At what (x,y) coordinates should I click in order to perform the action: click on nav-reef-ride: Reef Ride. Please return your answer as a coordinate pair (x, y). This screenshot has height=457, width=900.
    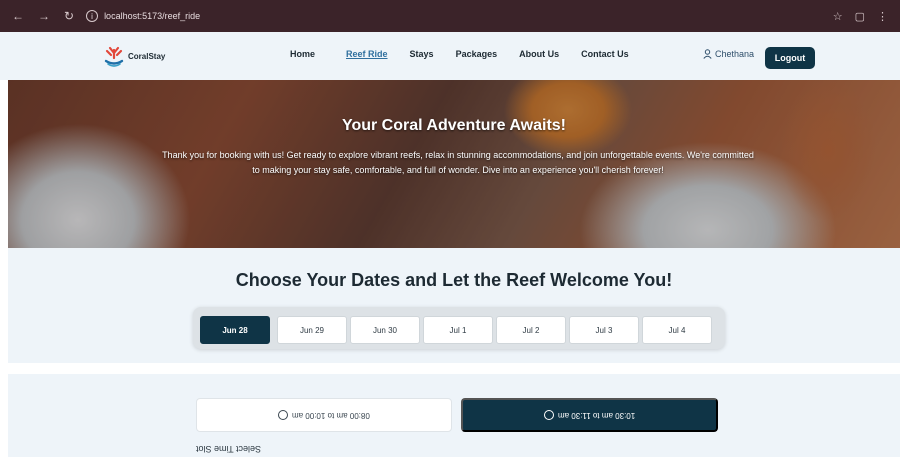
    Looking at the image, I should click on (367, 54).